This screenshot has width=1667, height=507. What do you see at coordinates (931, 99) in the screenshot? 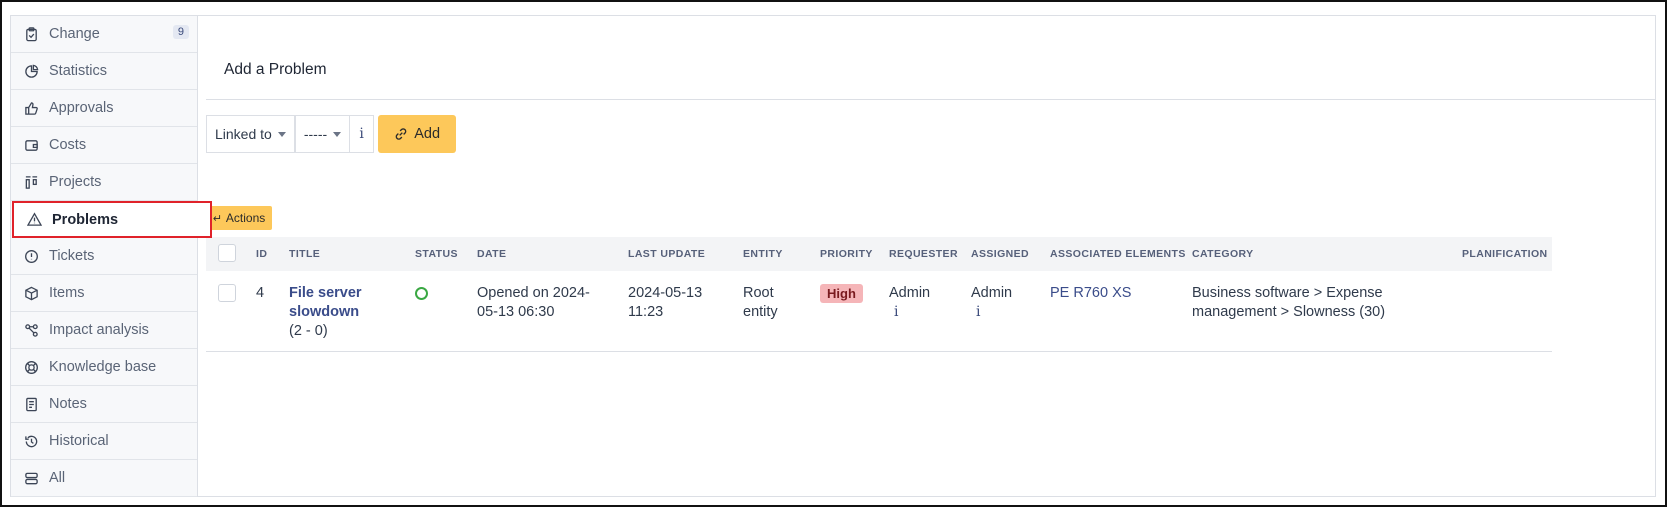
I see `divider` at bounding box center [931, 99].